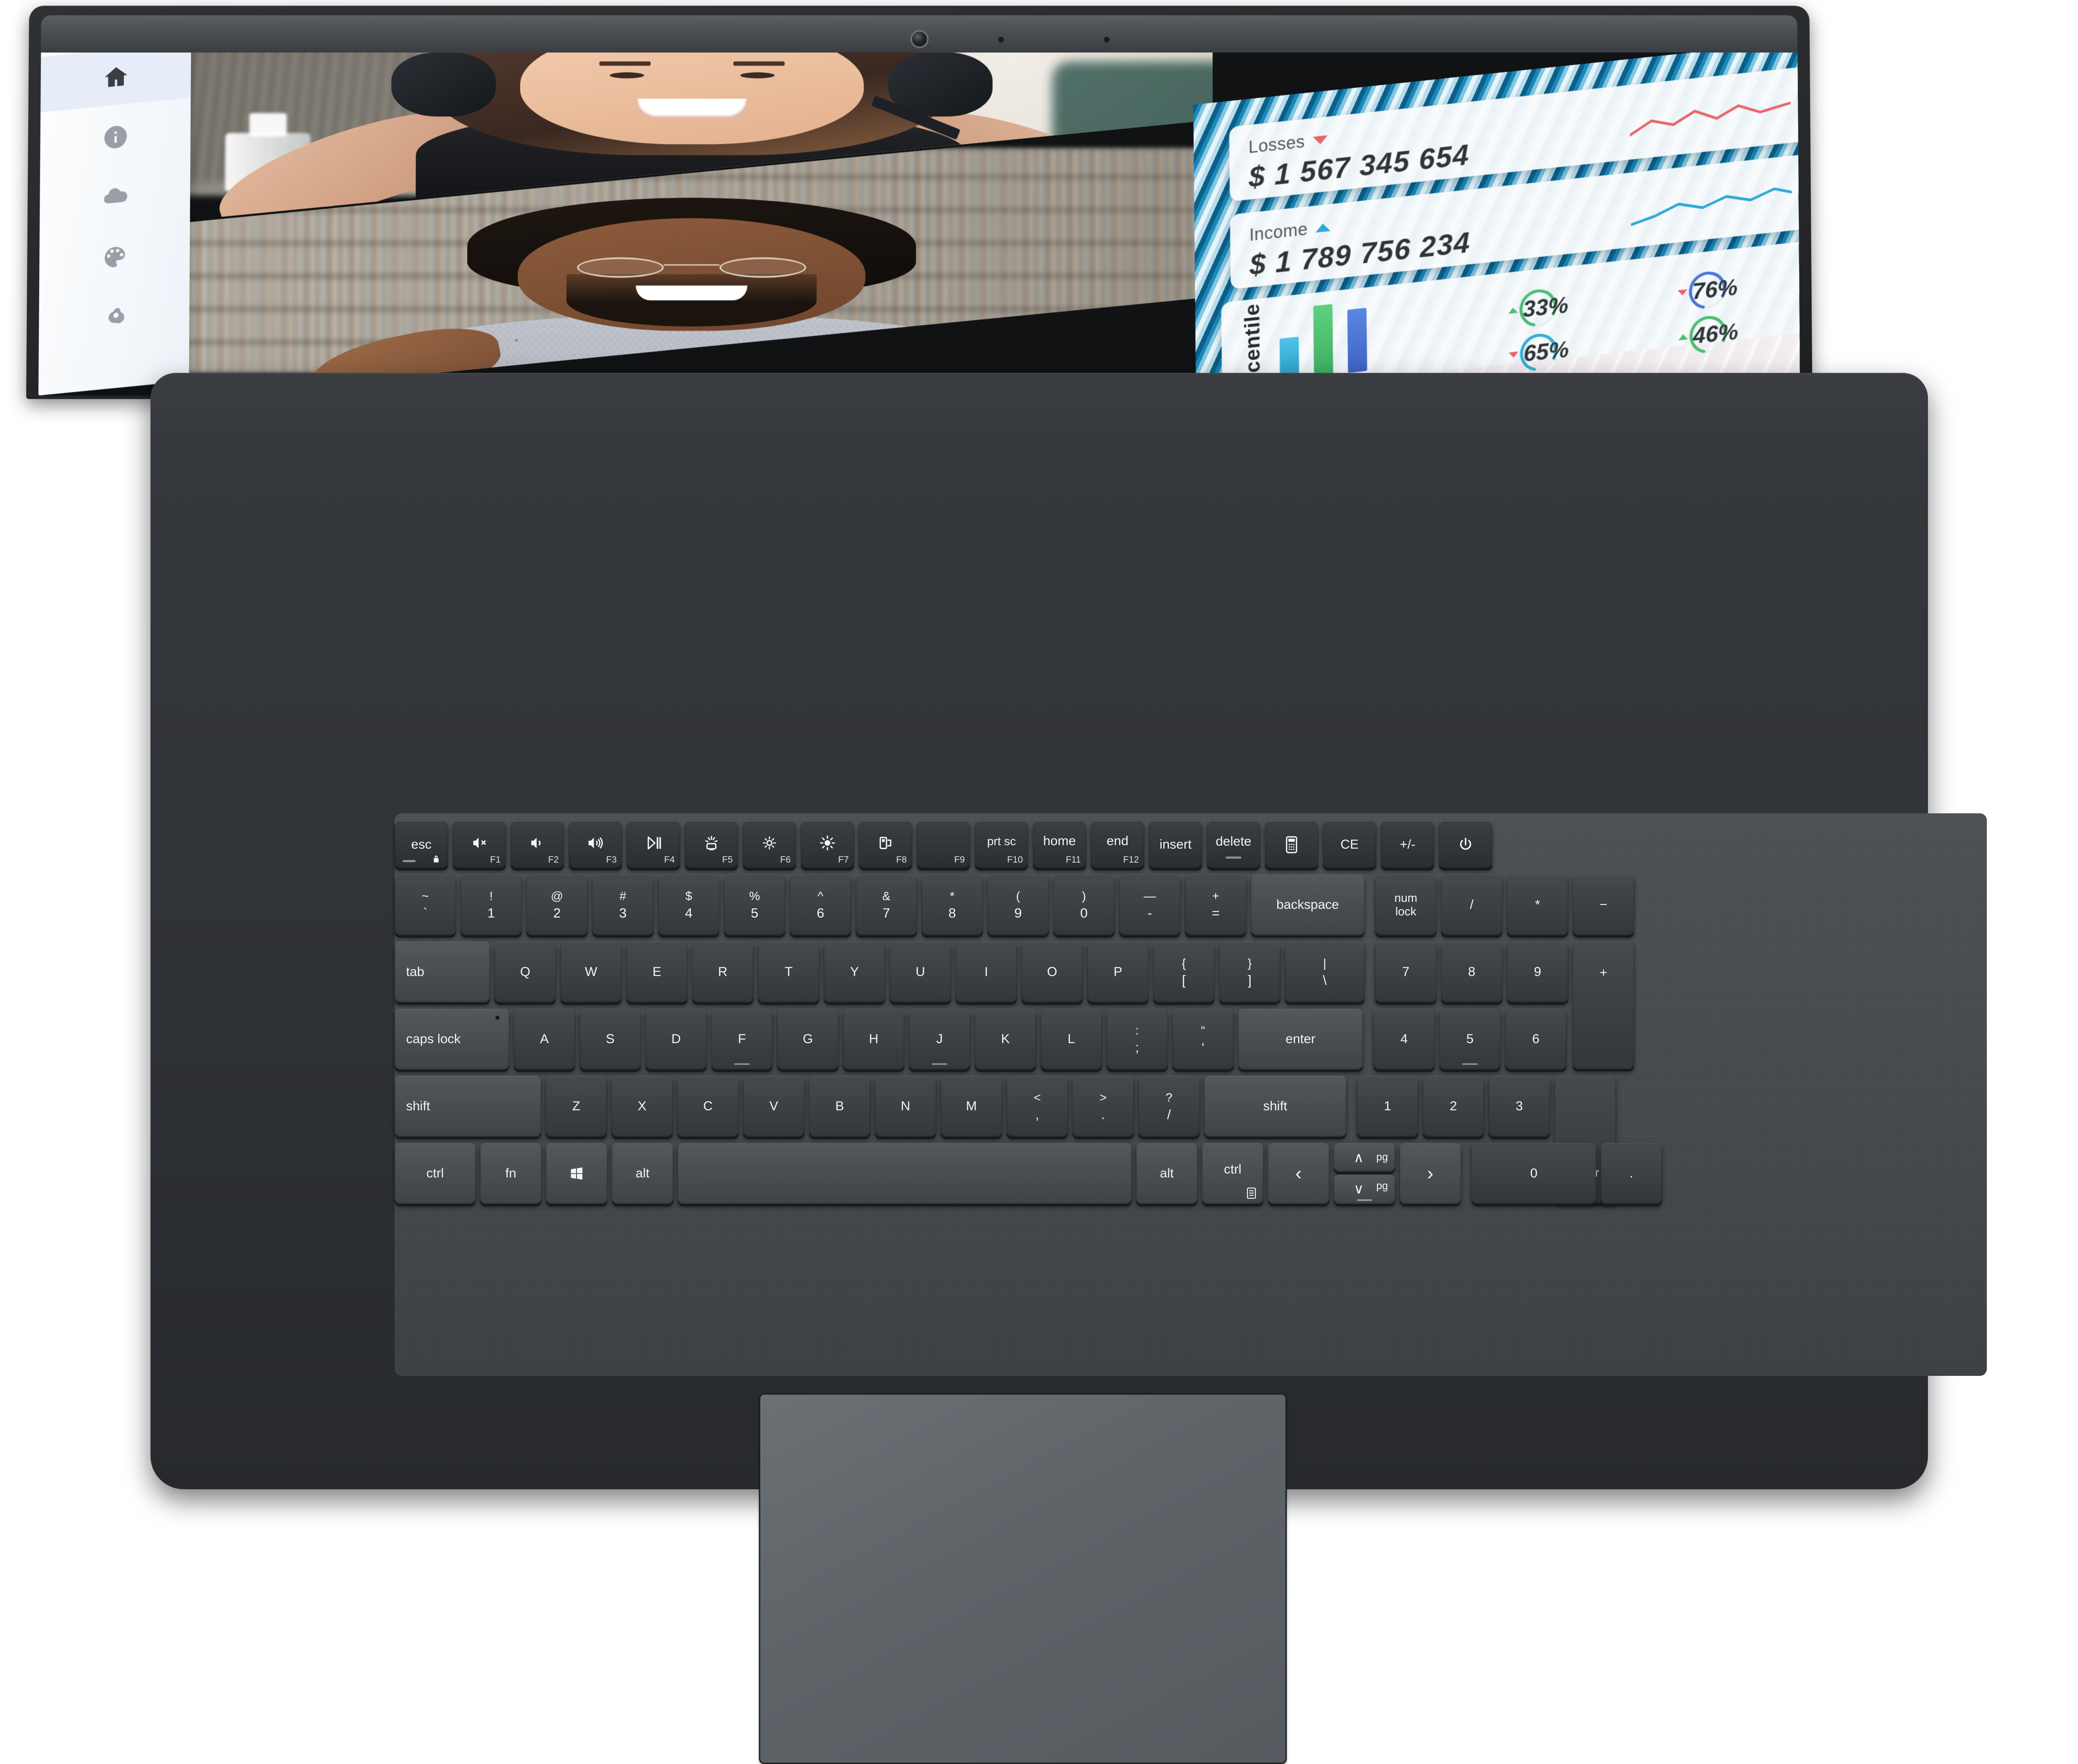 This screenshot has height=1764, width=2078. What do you see at coordinates (711, 845) in the screenshot?
I see `key-f5-keyboard-backlight: F5` at bounding box center [711, 845].